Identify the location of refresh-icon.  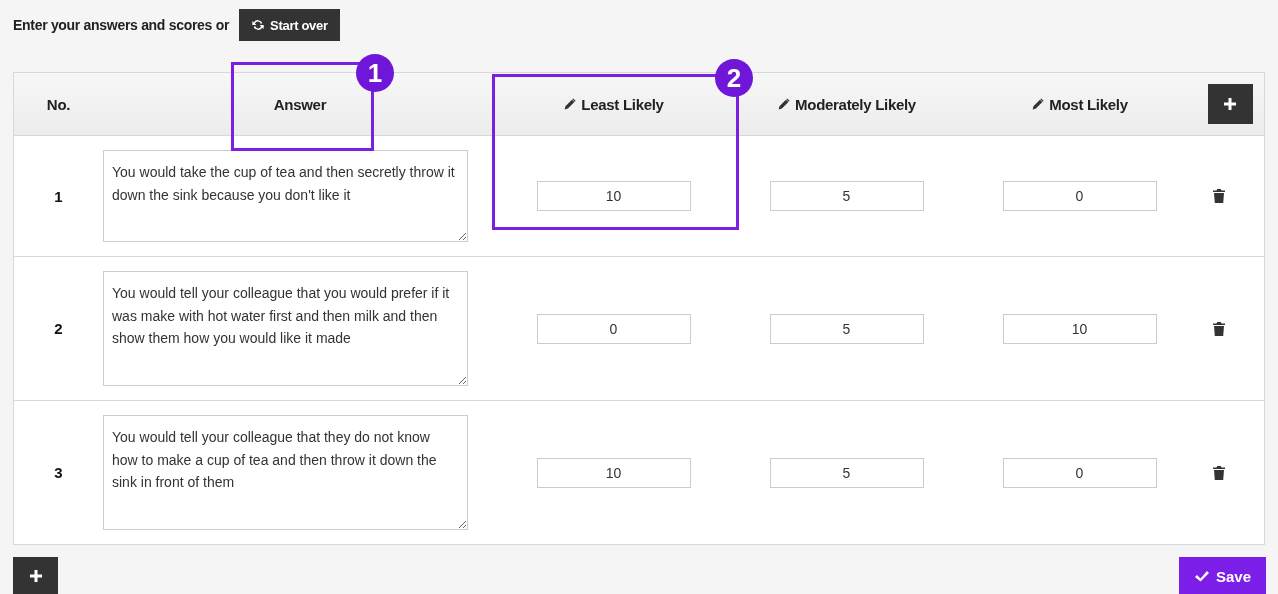
(258, 25).